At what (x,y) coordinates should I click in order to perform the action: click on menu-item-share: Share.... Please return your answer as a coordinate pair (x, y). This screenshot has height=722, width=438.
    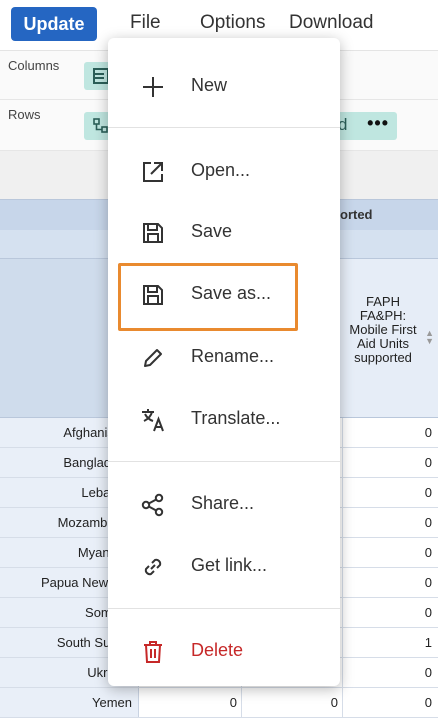
    Looking at the image, I should click on (224, 504).